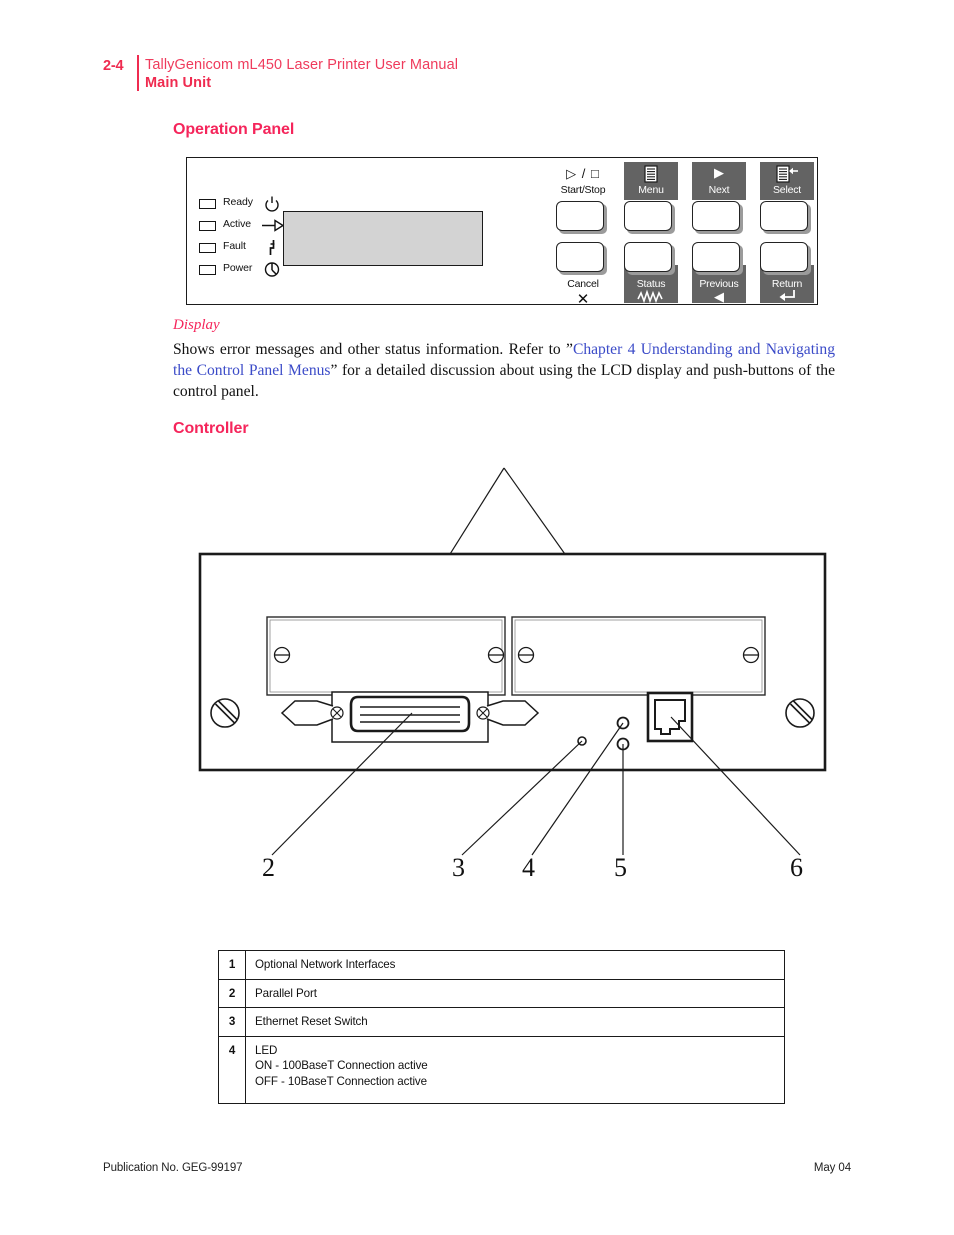 This screenshot has width=954, height=1235. Describe the element at coordinates (225, 713) in the screenshot. I see `thumbscrew-left` at that location.